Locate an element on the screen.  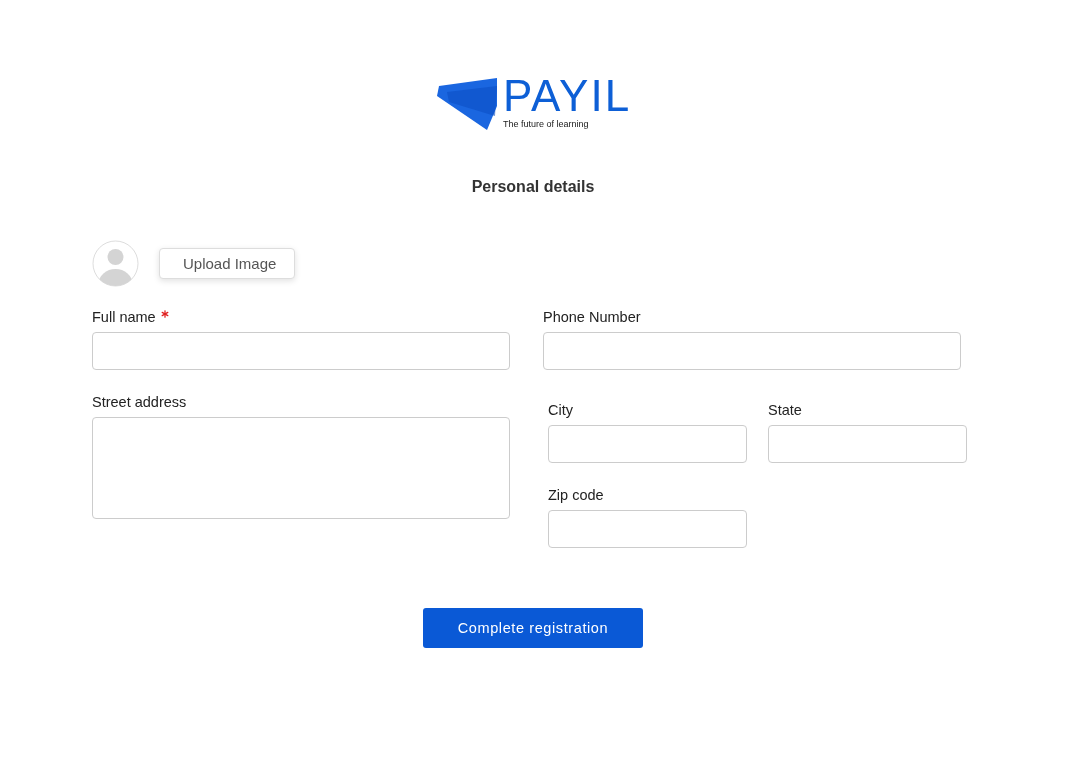
page-title: Personal details is located at coordinates (533, 187).